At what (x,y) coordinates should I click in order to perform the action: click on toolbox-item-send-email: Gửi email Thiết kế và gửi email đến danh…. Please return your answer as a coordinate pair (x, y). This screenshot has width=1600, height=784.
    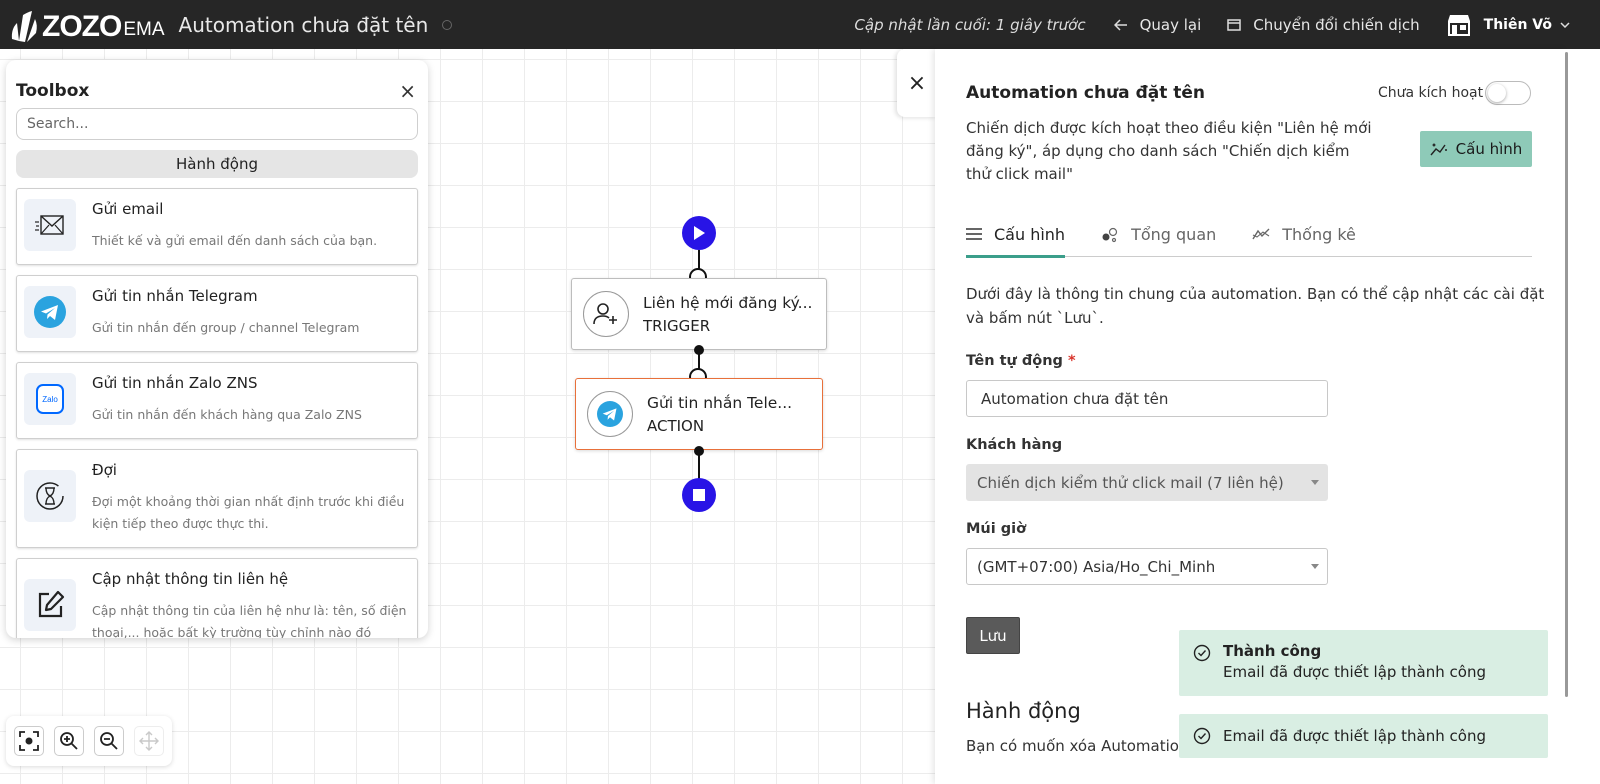
    Looking at the image, I should click on (217, 226).